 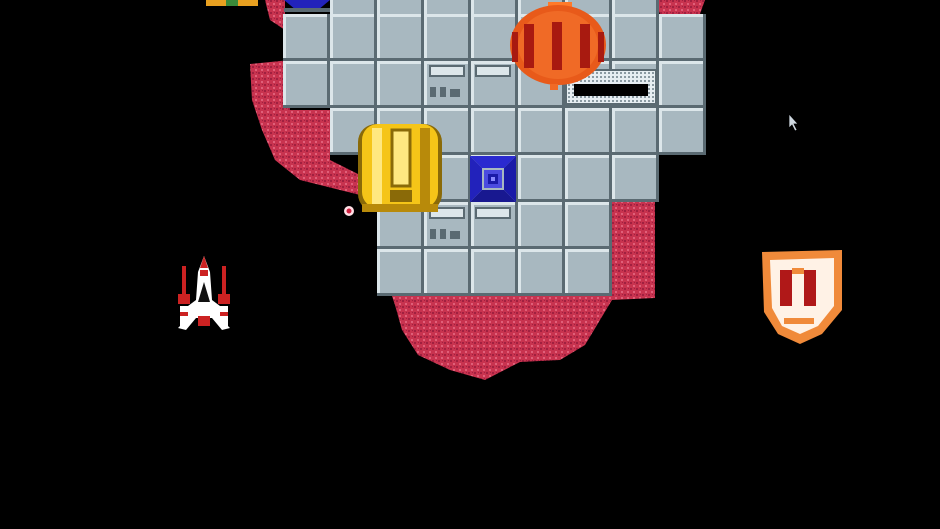 I want to click on gold-capsule-enemy, so click(x=400, y=168).